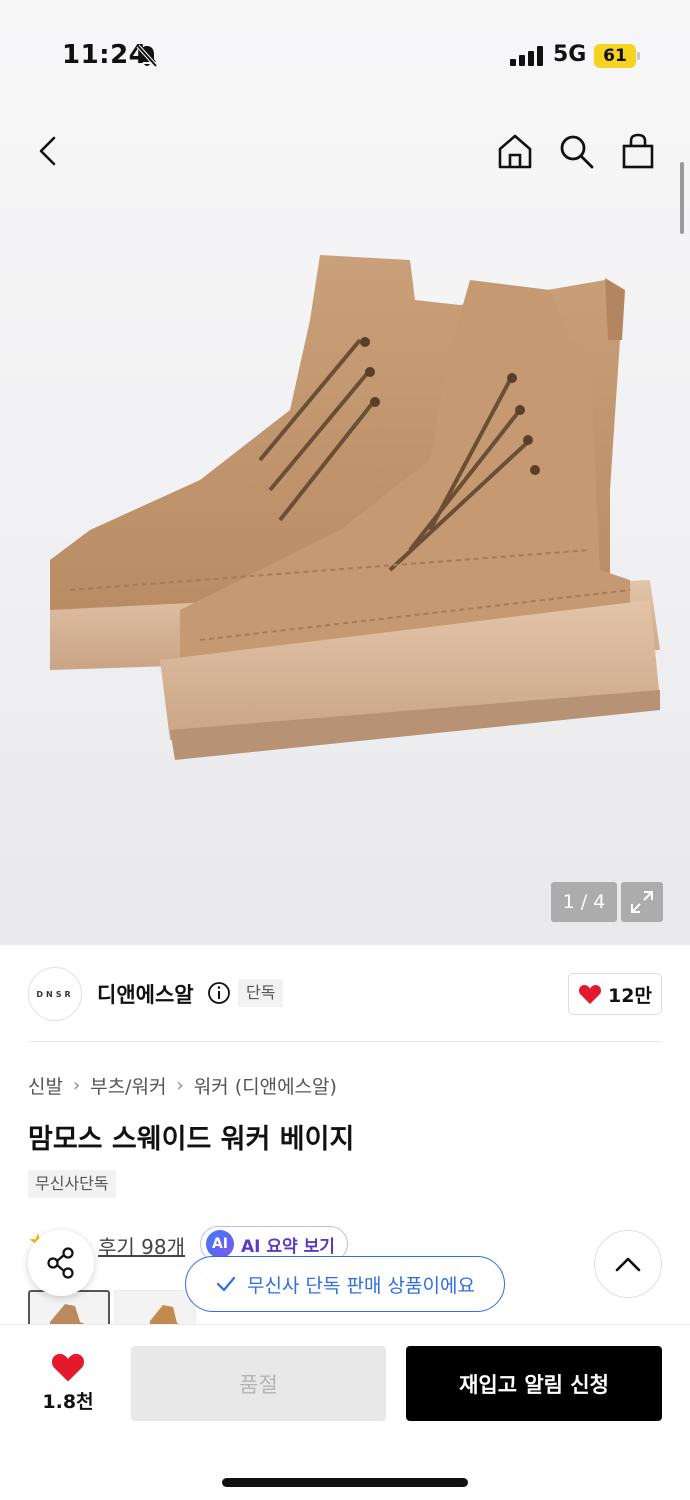  Describe the element at coordinates (534, 1383) in the screenshot. I see `restock-alert-button: 재입고 알림 신청` at that location.